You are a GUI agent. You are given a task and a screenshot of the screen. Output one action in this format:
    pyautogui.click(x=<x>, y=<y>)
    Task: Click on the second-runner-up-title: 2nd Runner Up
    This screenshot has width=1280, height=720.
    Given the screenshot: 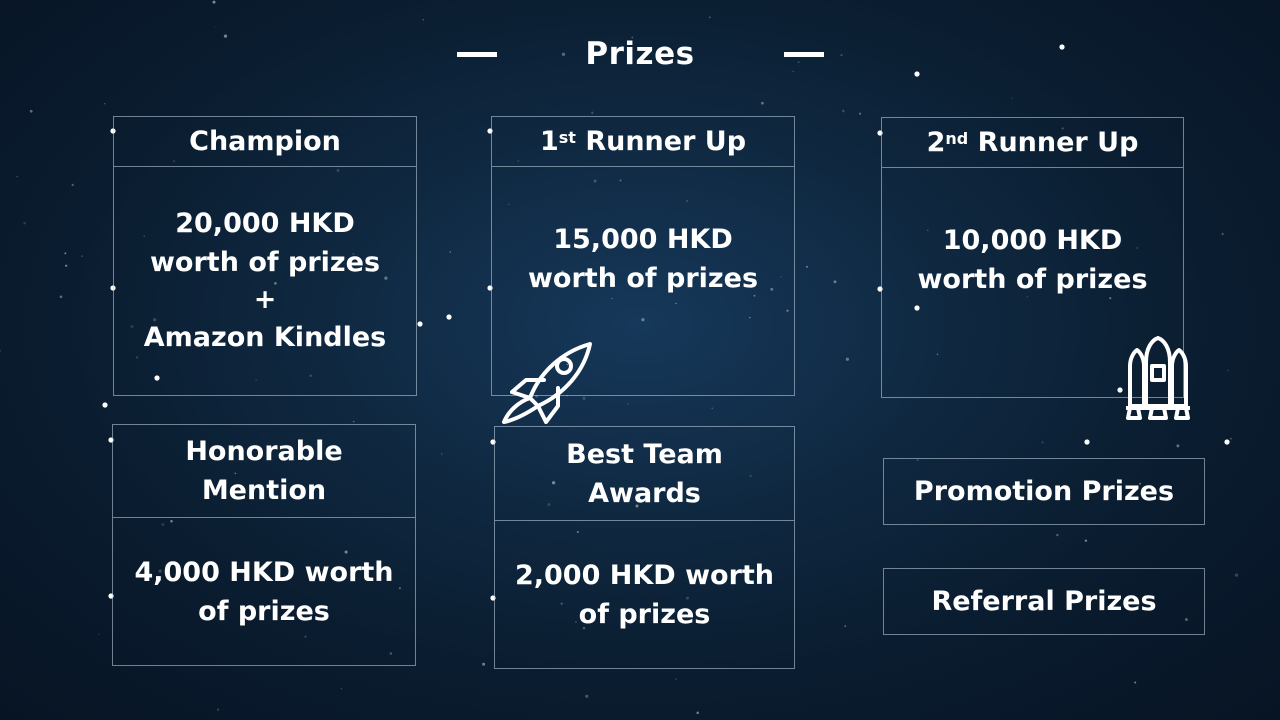 What is the action you would take?
    pyautogui.click(x=1032, y=142)
    